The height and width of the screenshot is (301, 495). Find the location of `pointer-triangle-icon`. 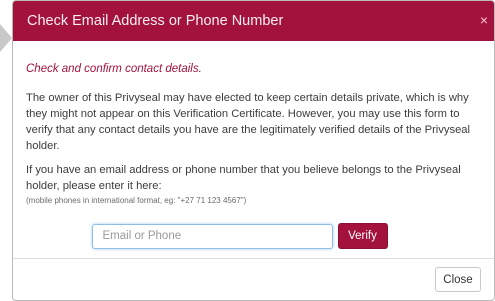

pointer-triangle-icon is located at coordinates (6, 38).